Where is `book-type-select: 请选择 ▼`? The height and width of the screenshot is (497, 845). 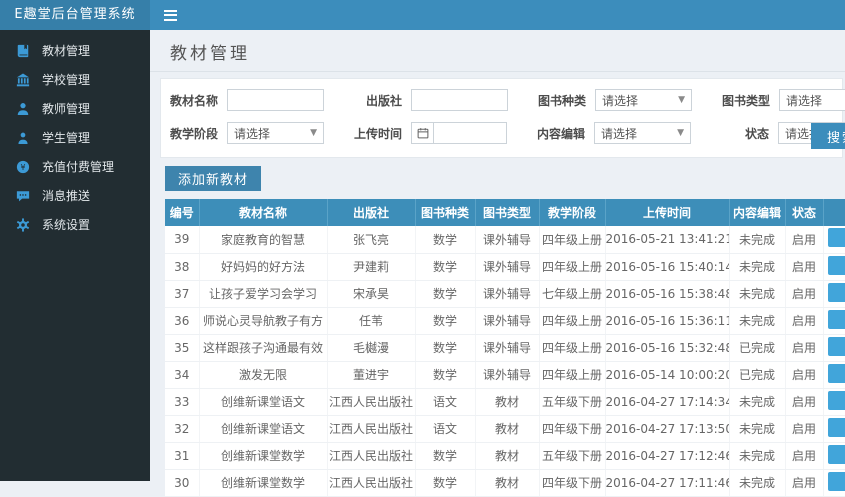 book-type-select: 请选择 ▼ is located at coordinates (812, 100).